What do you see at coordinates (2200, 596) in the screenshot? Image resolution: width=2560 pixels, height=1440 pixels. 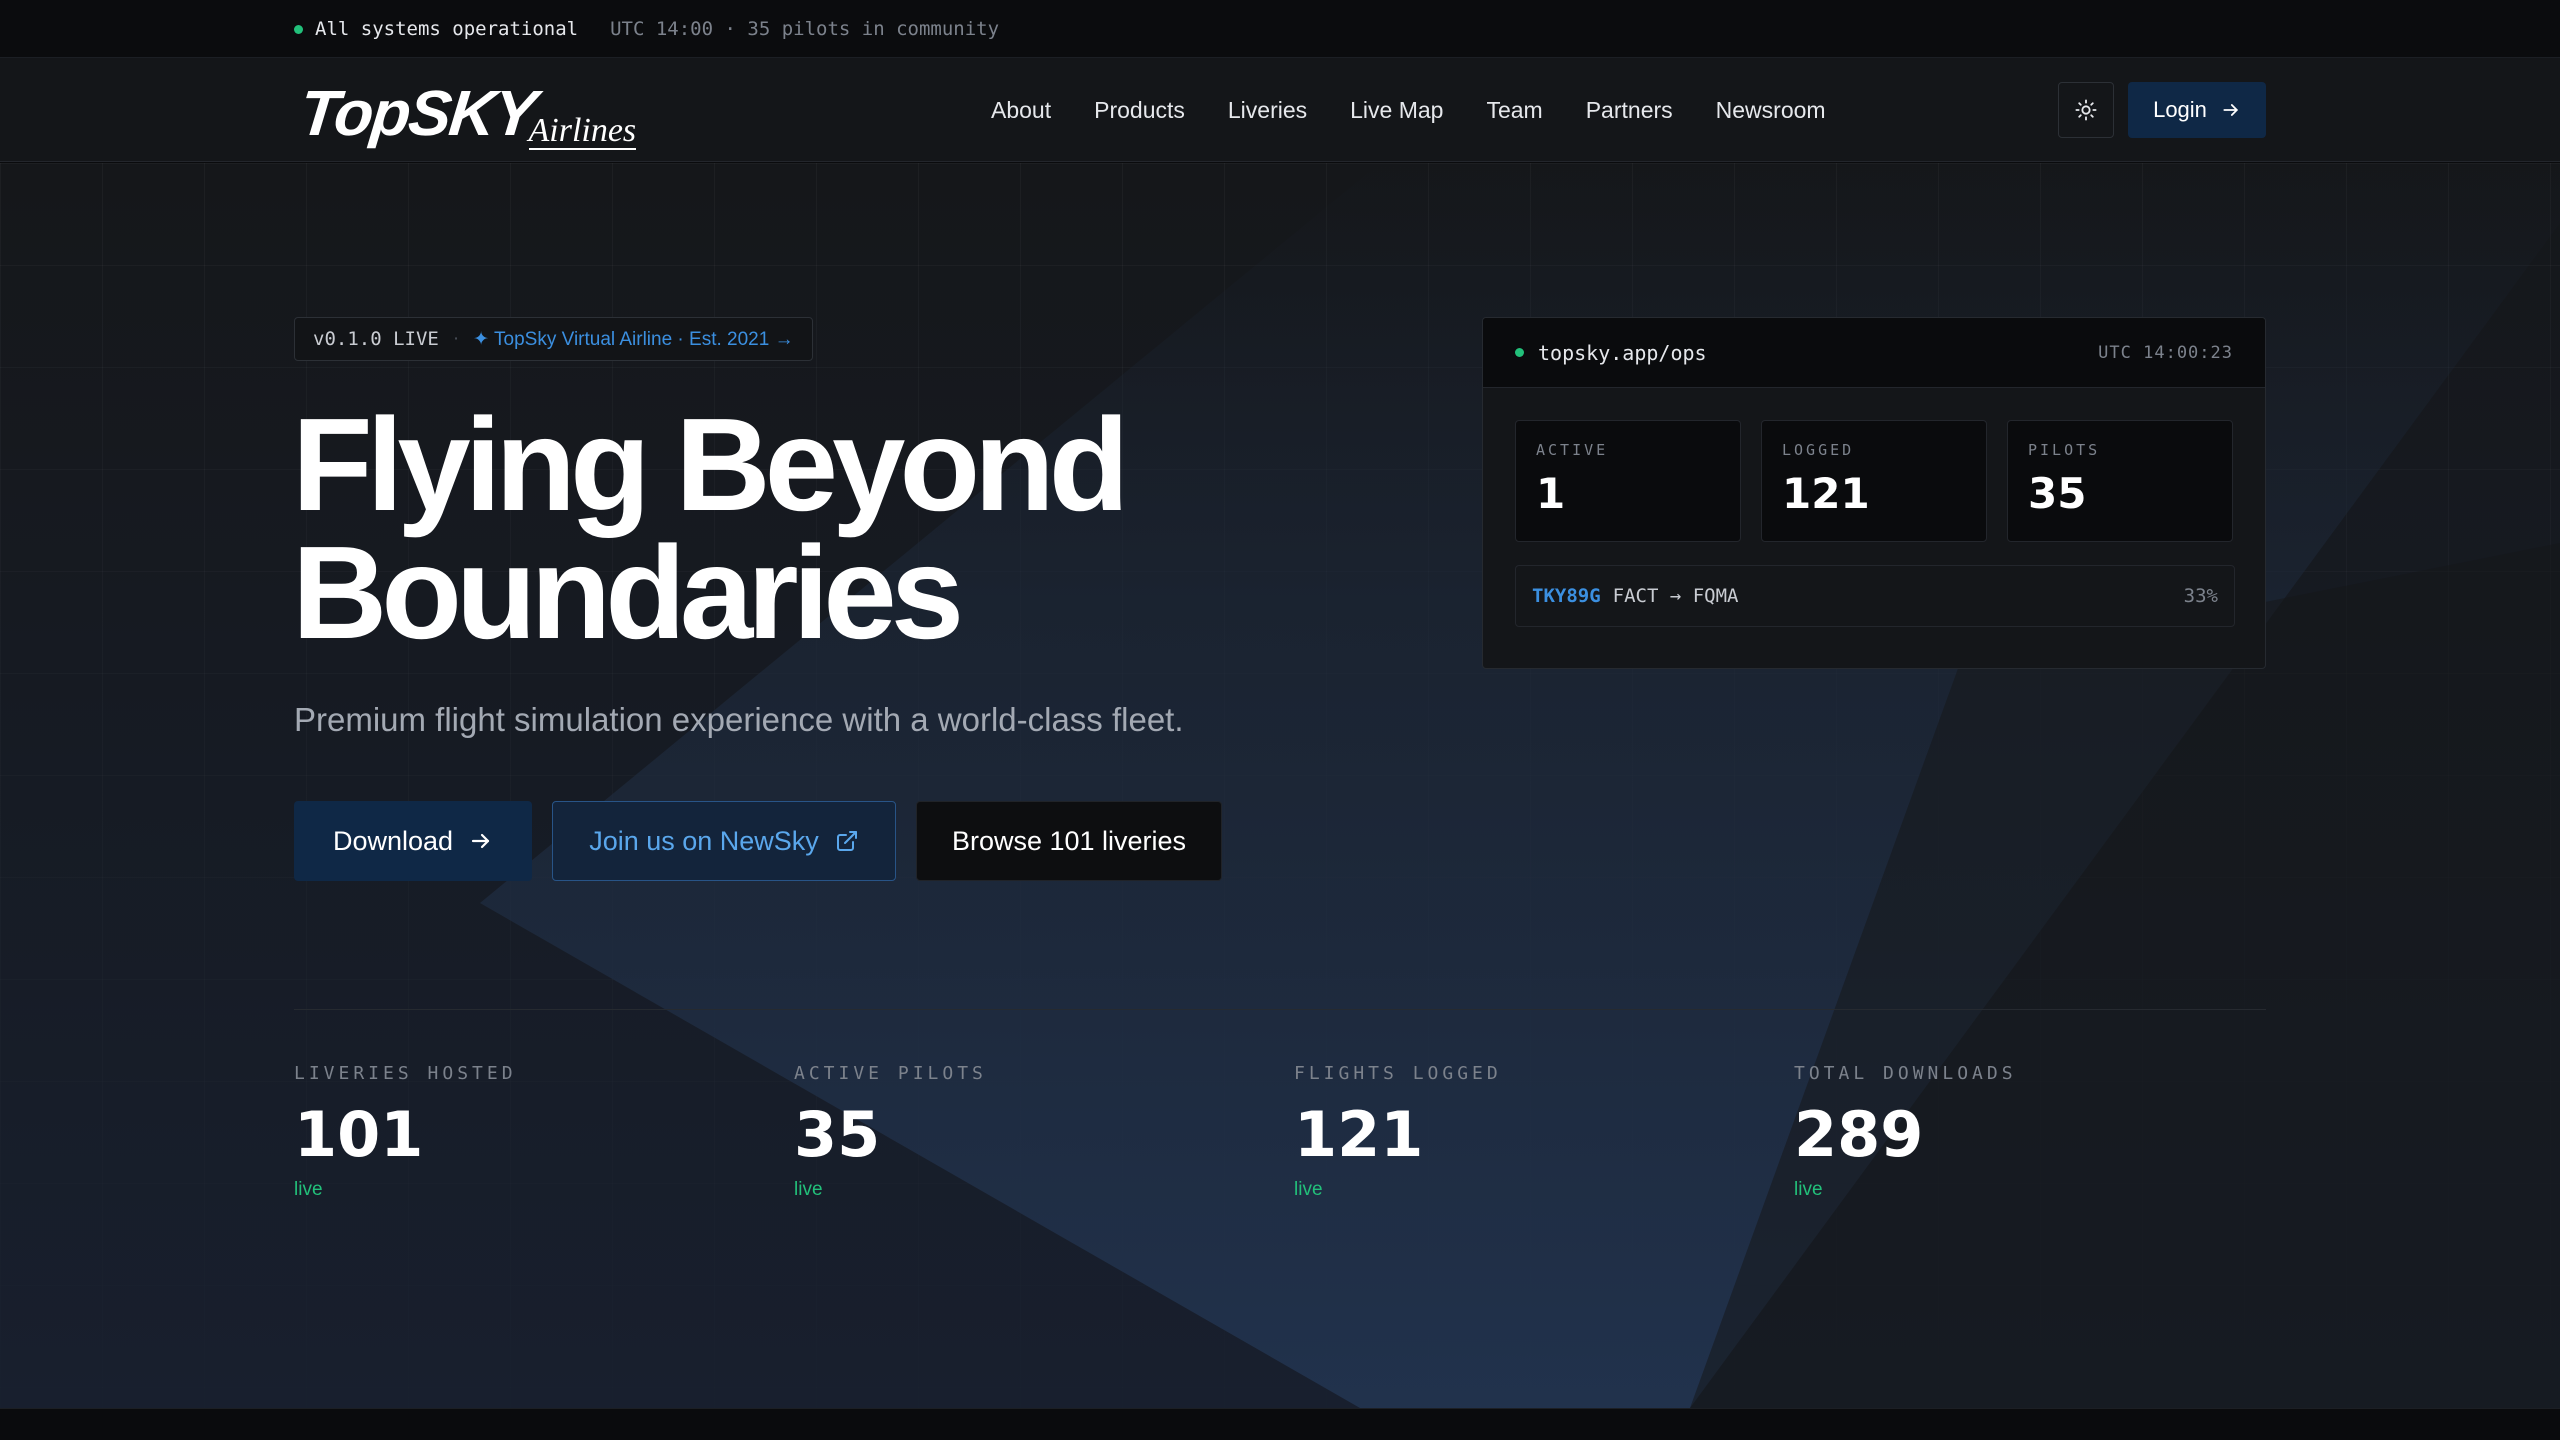 I see `flight-progress: 33%` at bounding box center [2200, 596].